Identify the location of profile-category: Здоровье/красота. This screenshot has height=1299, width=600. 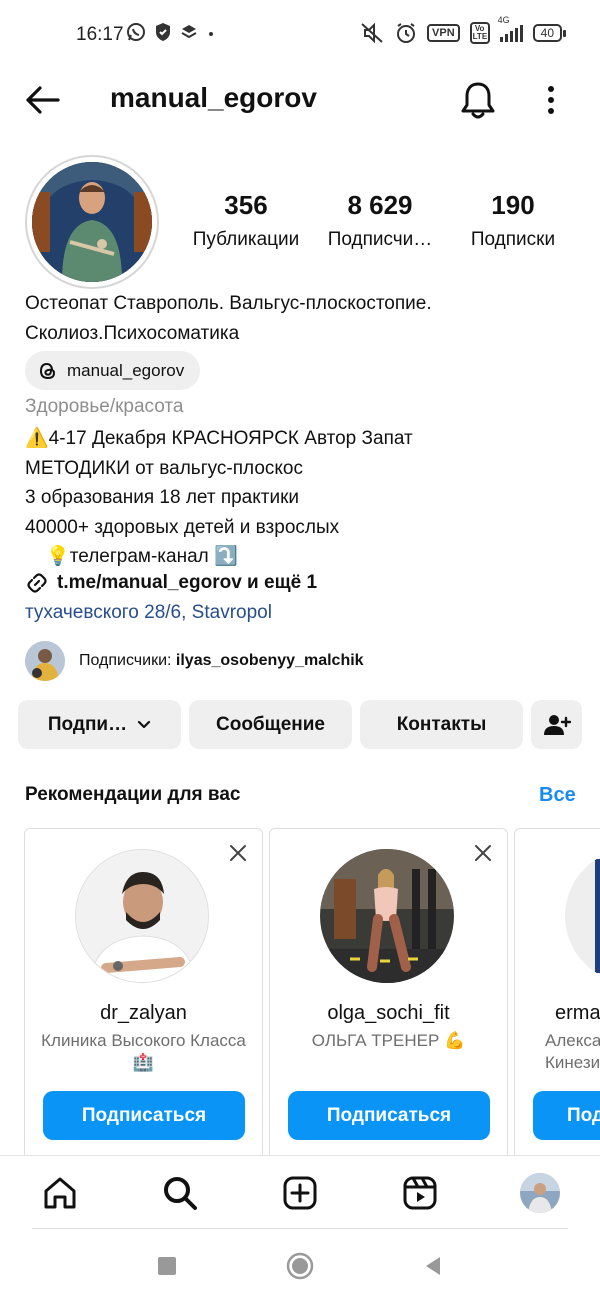
(104, 406).